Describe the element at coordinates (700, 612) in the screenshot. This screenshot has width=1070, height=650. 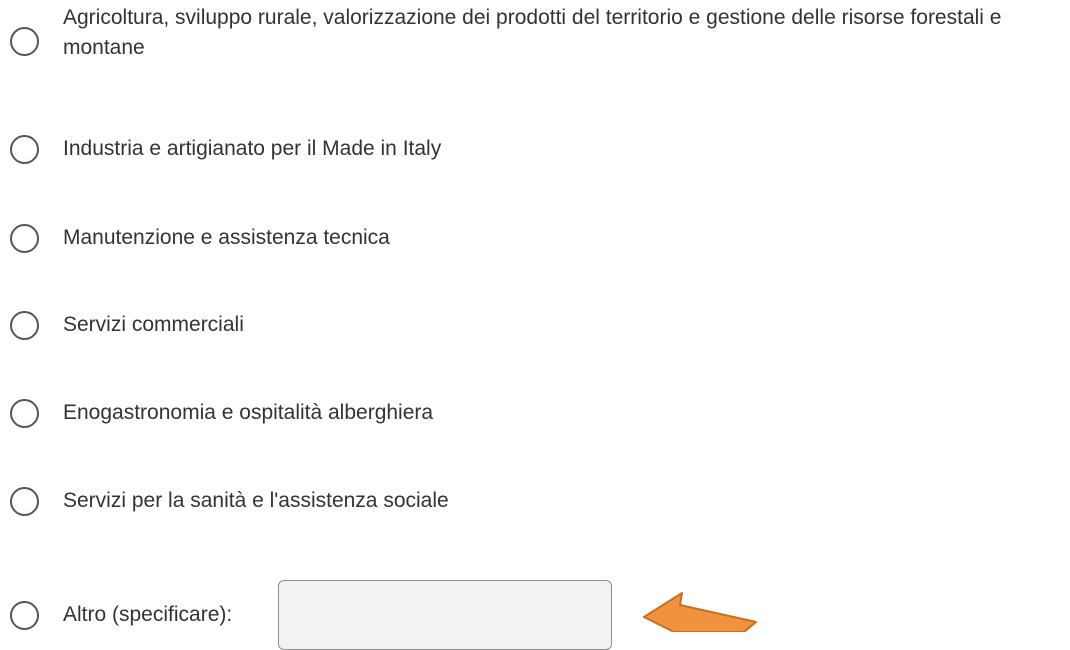
I see `arrow-pointer-icon` at that location.